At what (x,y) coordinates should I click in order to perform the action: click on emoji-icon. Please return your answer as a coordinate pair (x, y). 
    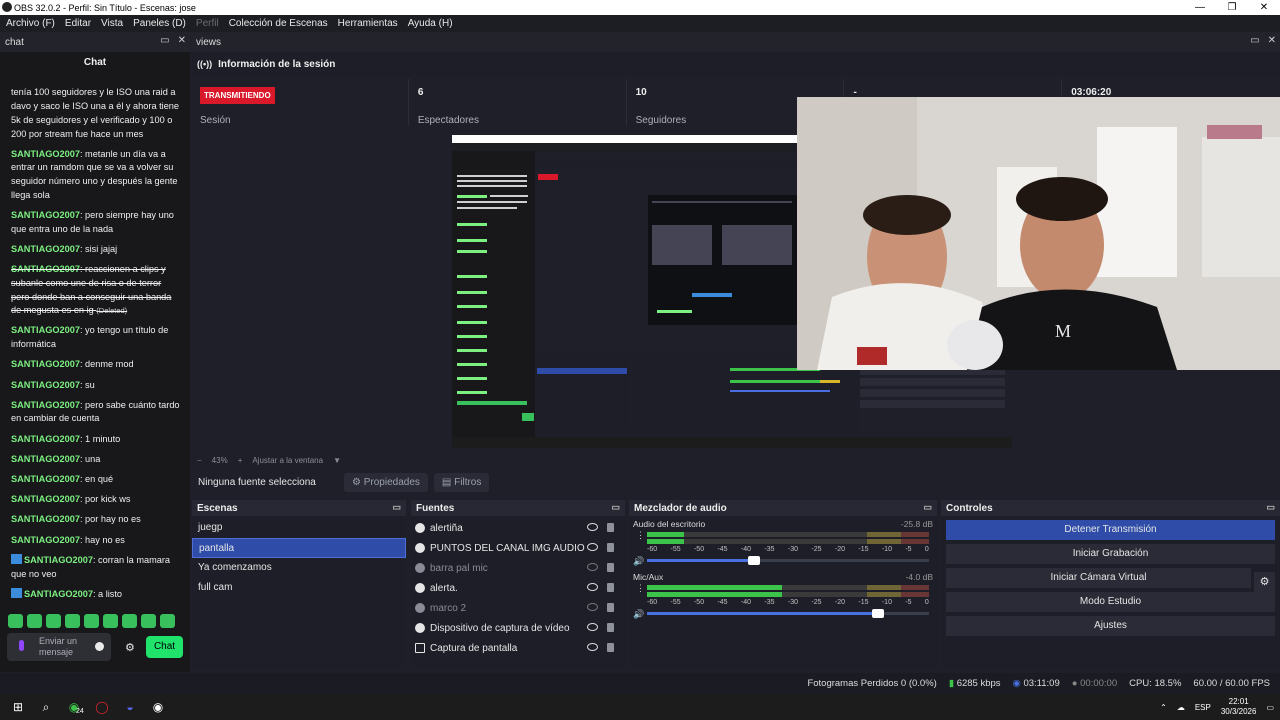
    Looking at the image, I should click on (99, 646).